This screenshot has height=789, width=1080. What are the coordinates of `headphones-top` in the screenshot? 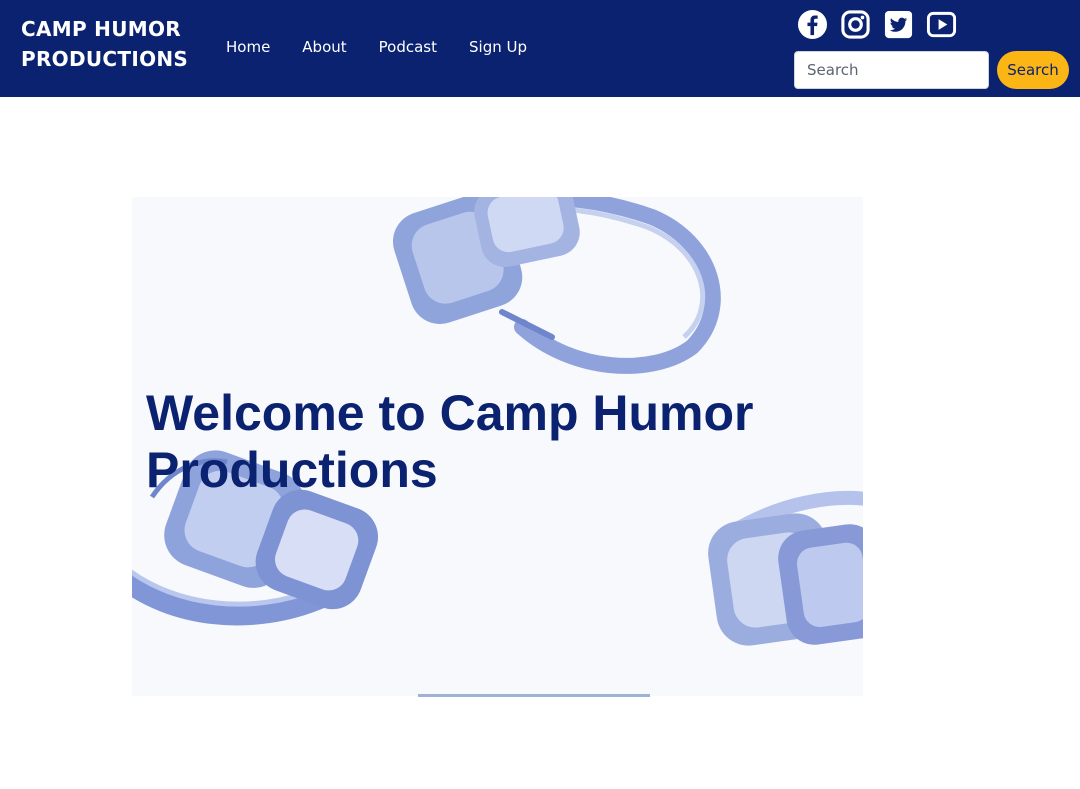 It's located at (556, 285).